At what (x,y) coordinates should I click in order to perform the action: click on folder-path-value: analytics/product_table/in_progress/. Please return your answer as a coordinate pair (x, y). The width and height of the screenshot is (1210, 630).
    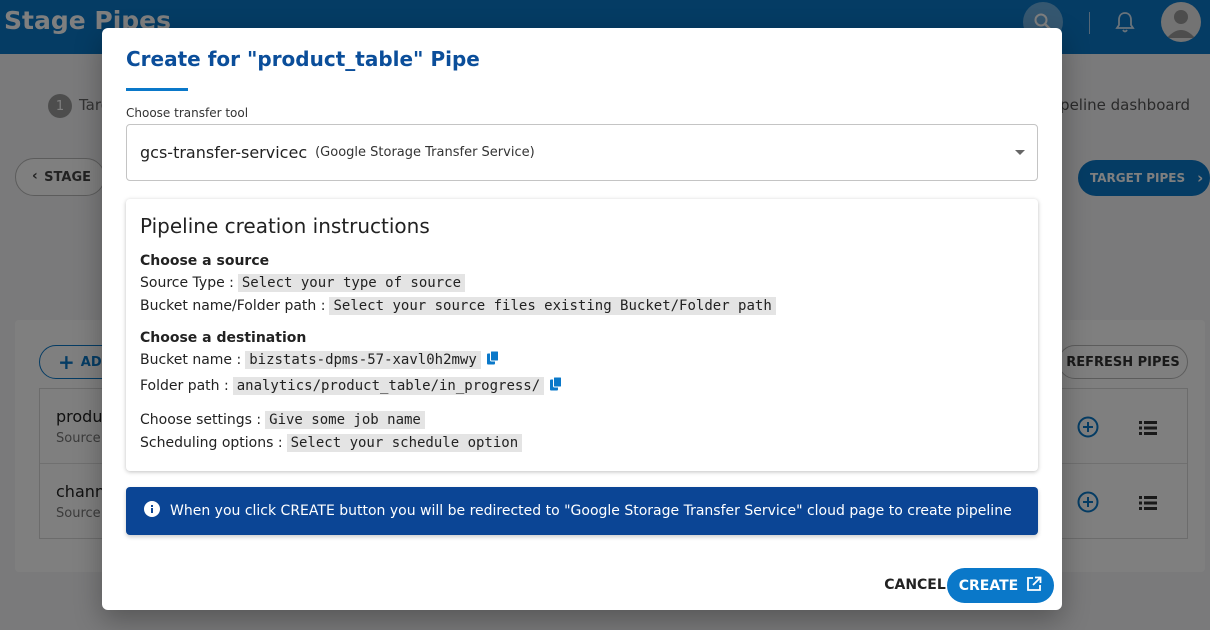
    Looking at the image, I should click on (388, 386).